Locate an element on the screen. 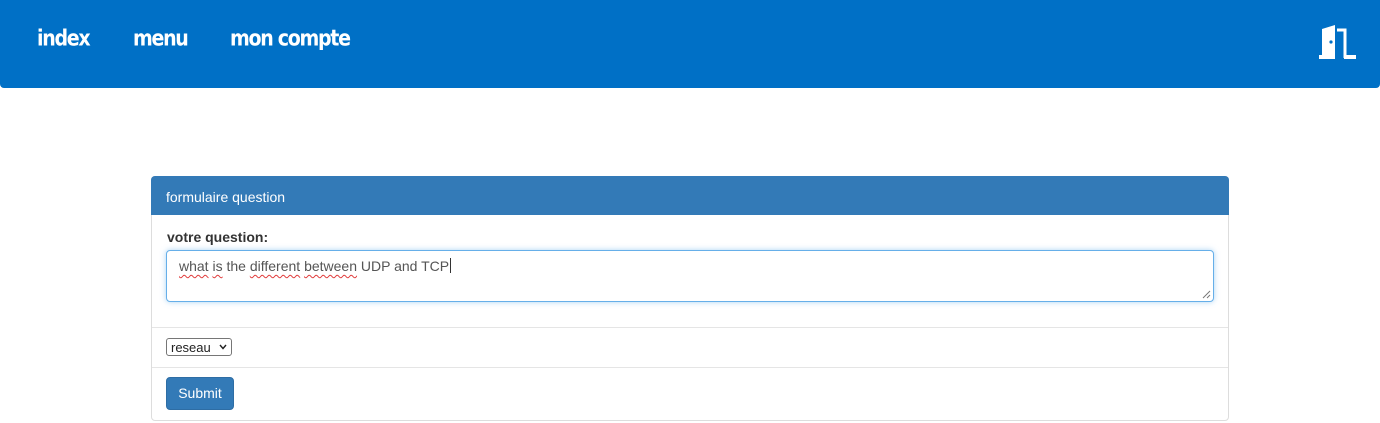 The width and height of the screenshot is (1380, 423). nav-link-menu: menu is located at coordinates (161, 38).